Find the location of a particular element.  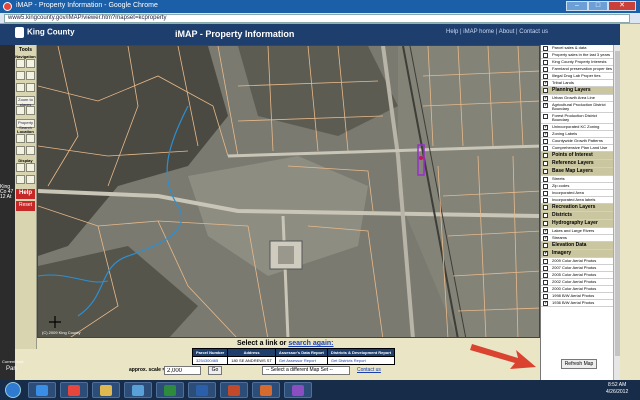

scrollbar-thumb is located at coordinates (617, 203).